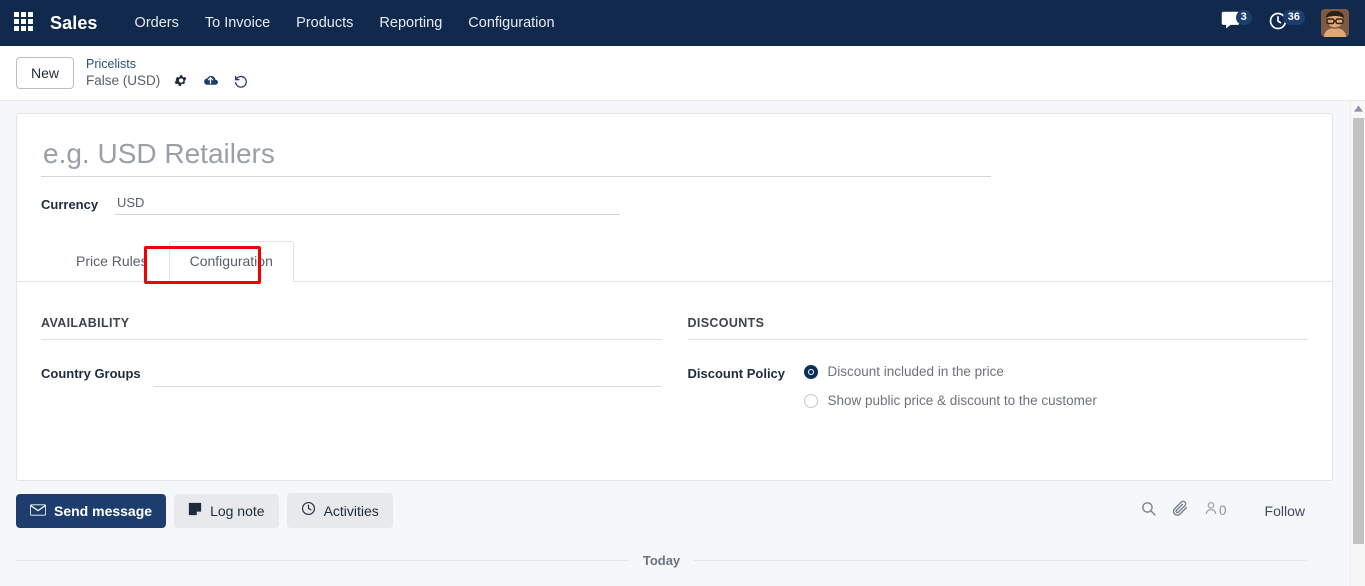 The height and width of the screenshot is (586, 1365). Describe the element at coordinates (682, 73) in the screenshot. I see `control-panel: New Pricelists False (USD)` at that location.